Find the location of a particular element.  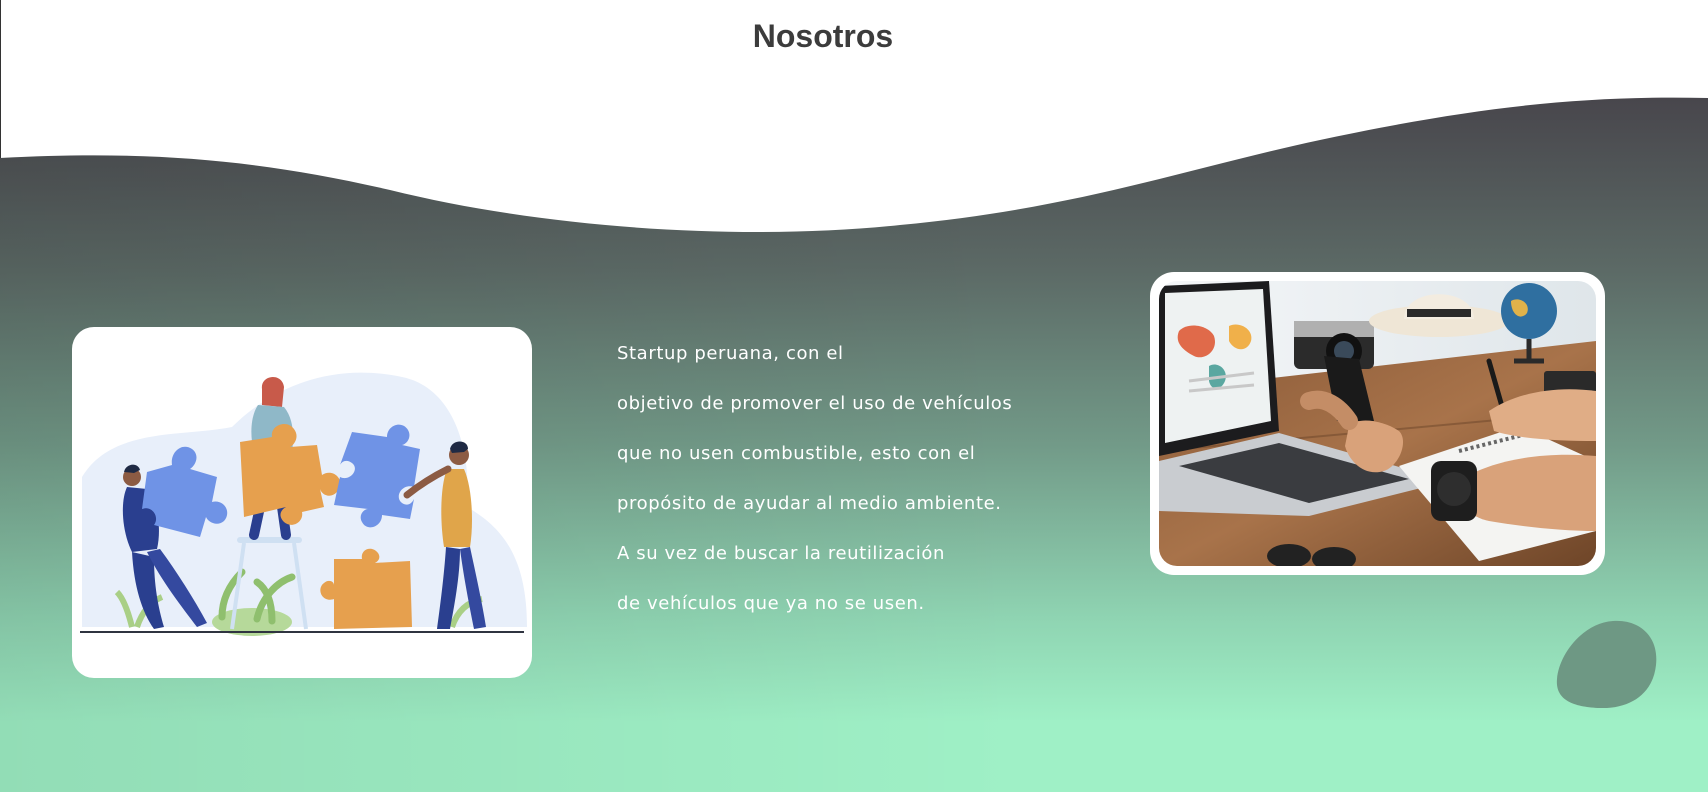

page-title: Nosotros is located at coordinates (823, 36).